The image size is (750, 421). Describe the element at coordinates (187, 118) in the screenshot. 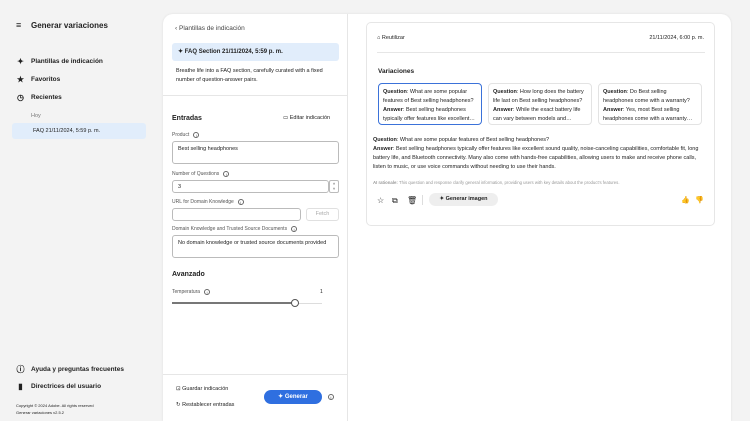

I see `inputs-heading: Entradas` at that location.